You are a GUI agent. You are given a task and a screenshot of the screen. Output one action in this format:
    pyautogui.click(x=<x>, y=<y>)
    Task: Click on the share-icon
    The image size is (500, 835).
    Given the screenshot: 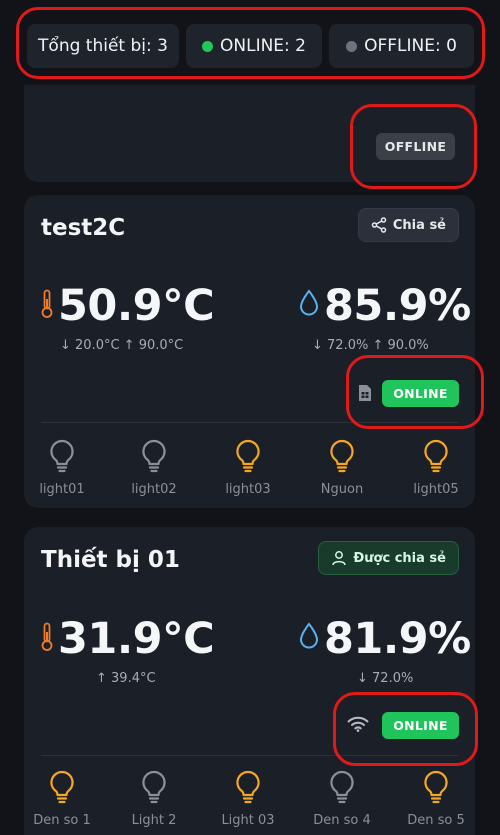 What is the action you would take?
    pyautogui.click(x=379, y=225)
    